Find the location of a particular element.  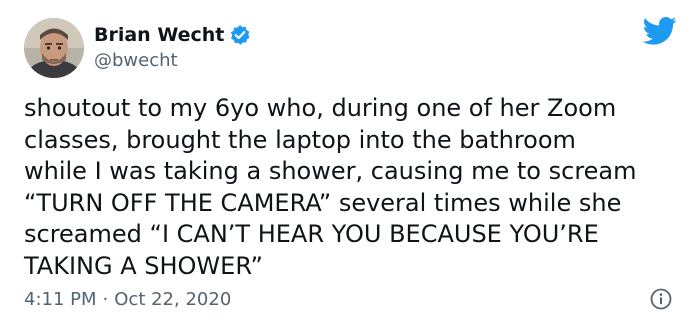

tweet-time: 4:11 PM is located at coordinates (60, 299).